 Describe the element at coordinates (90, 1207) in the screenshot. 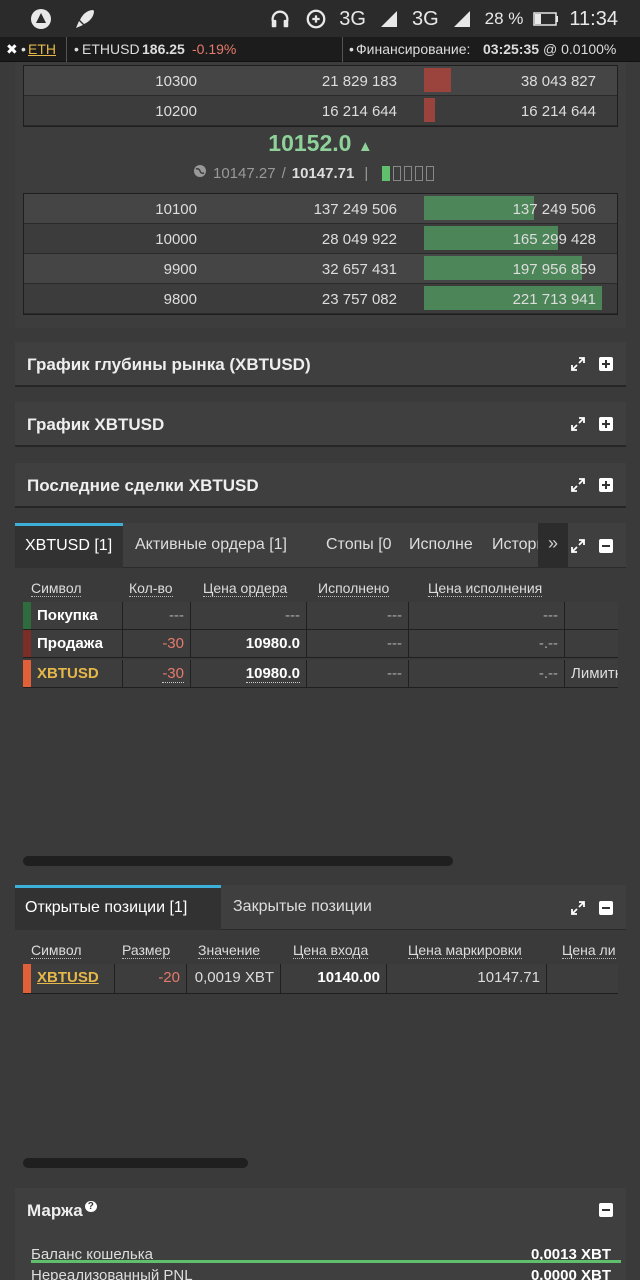

I see `help-icon: ?` at that location.